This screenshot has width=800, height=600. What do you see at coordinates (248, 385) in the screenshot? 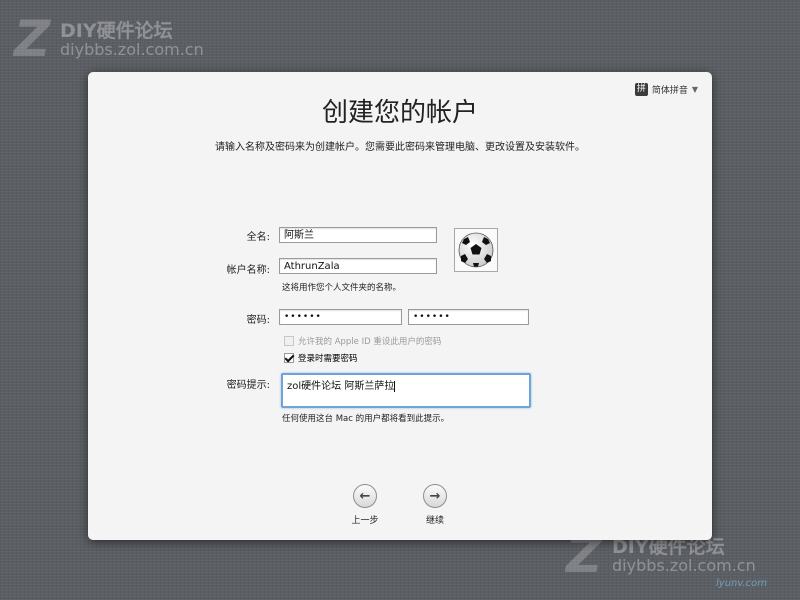
I see `password-hint-label: 密码提示:` at bounding box center [248, 385].